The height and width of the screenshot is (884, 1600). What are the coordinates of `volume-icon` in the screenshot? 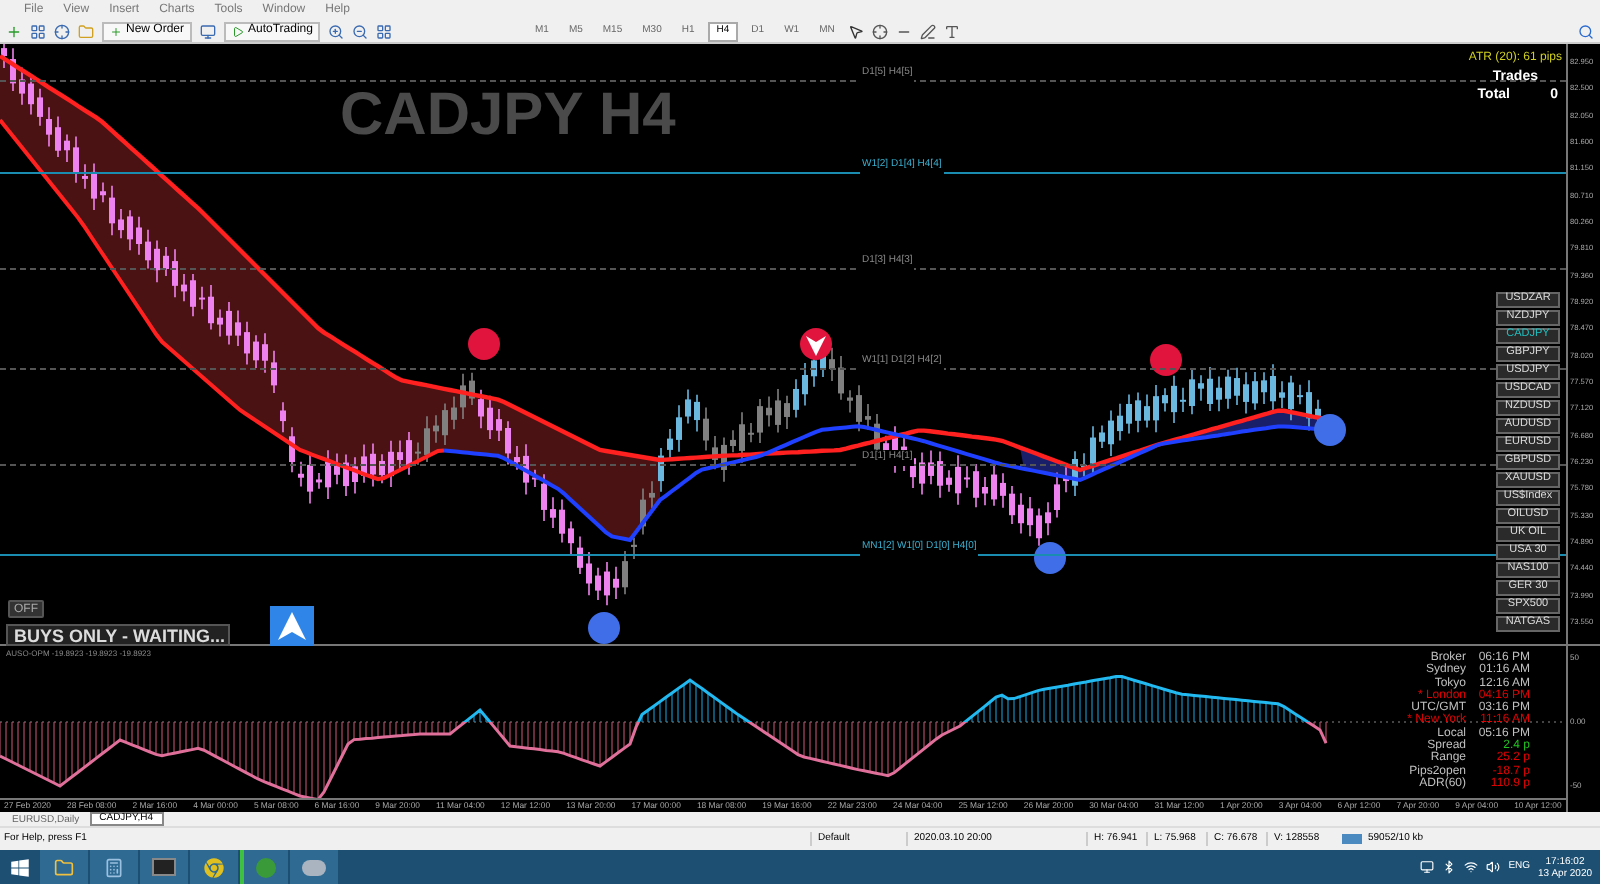 It's located at (1493, 867).